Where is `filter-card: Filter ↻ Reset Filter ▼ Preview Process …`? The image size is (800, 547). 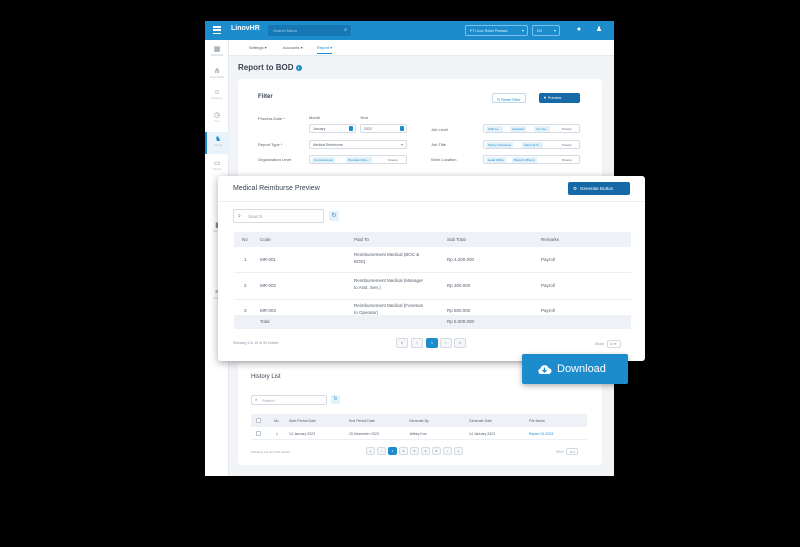
filter-card: Filter ↻ Reset Filter ▼ Preview Process … is located at coordinates (420, 129).